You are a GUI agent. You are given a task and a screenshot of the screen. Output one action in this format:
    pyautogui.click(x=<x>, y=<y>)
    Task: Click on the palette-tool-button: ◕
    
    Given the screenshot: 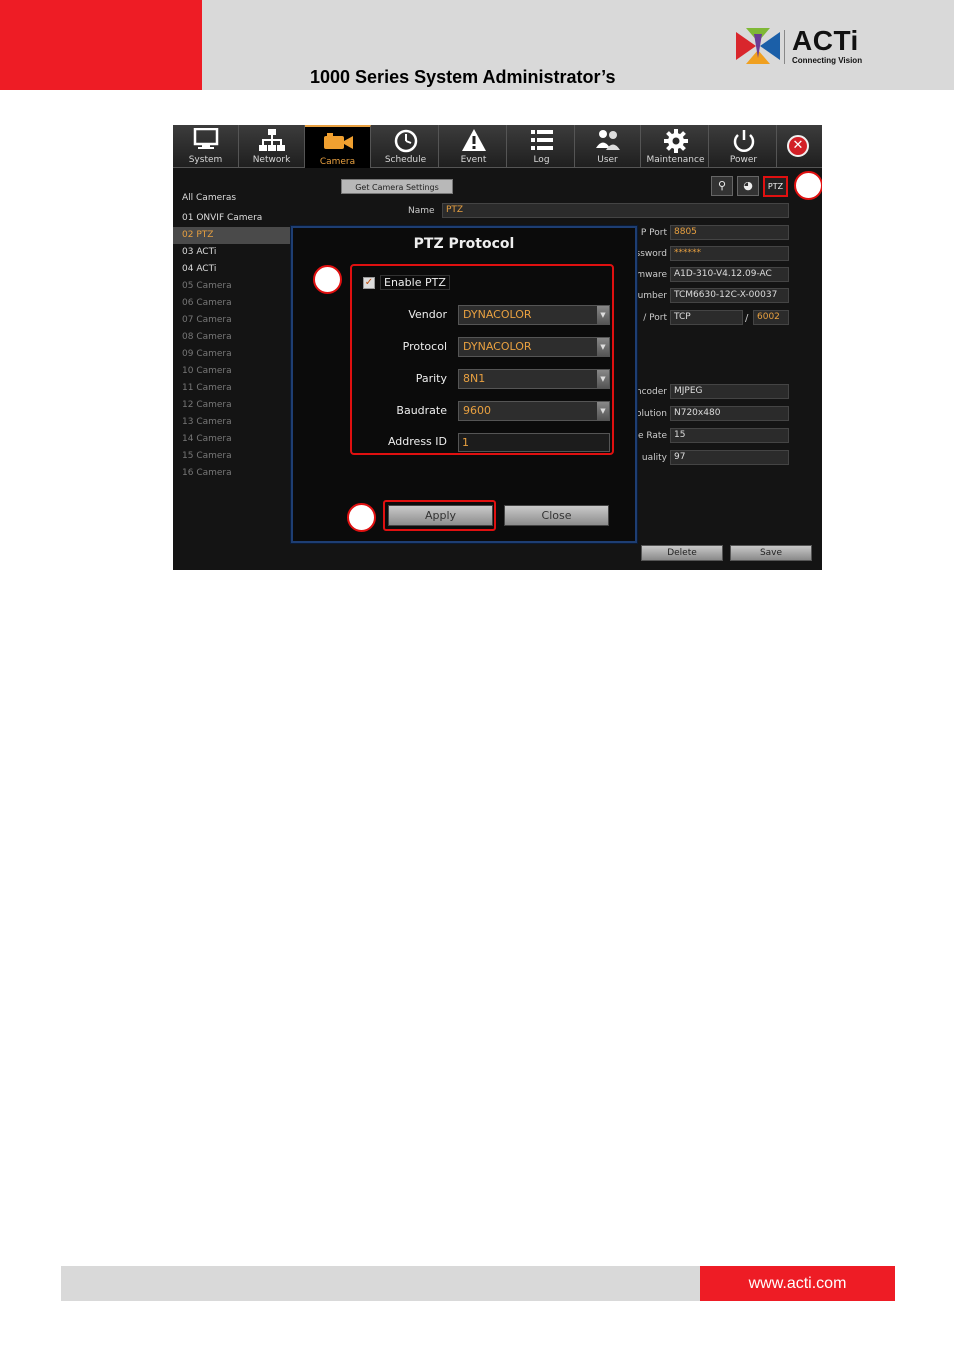 What is the action you would take?
    pyautogui.click(x=748, y=186)
    